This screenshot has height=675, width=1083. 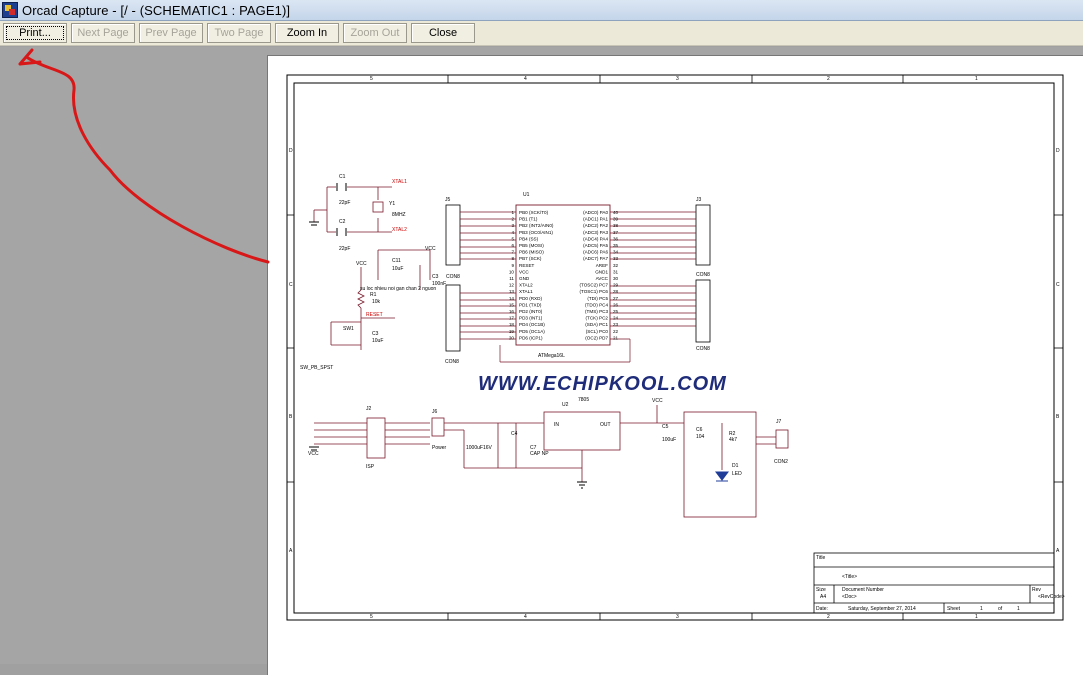 What do you see at coordinates (453, 318) in the screenshot?
I see `con8-connector` at bounding box center [453, 318].